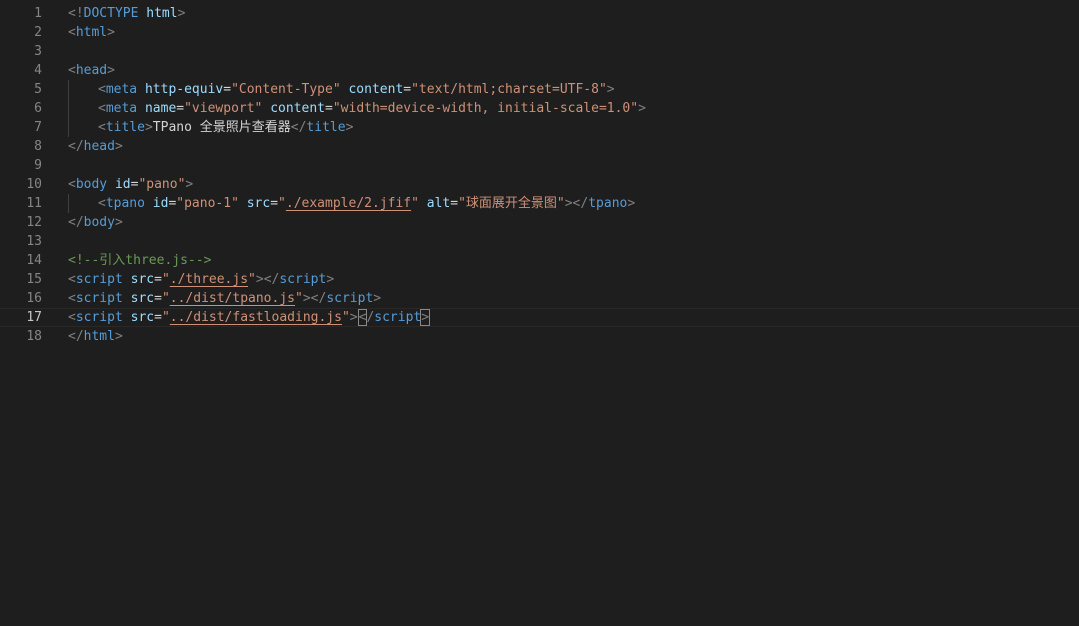  I want to click on code-token: "text/html;charset=UTF-8", so click(509, 89).